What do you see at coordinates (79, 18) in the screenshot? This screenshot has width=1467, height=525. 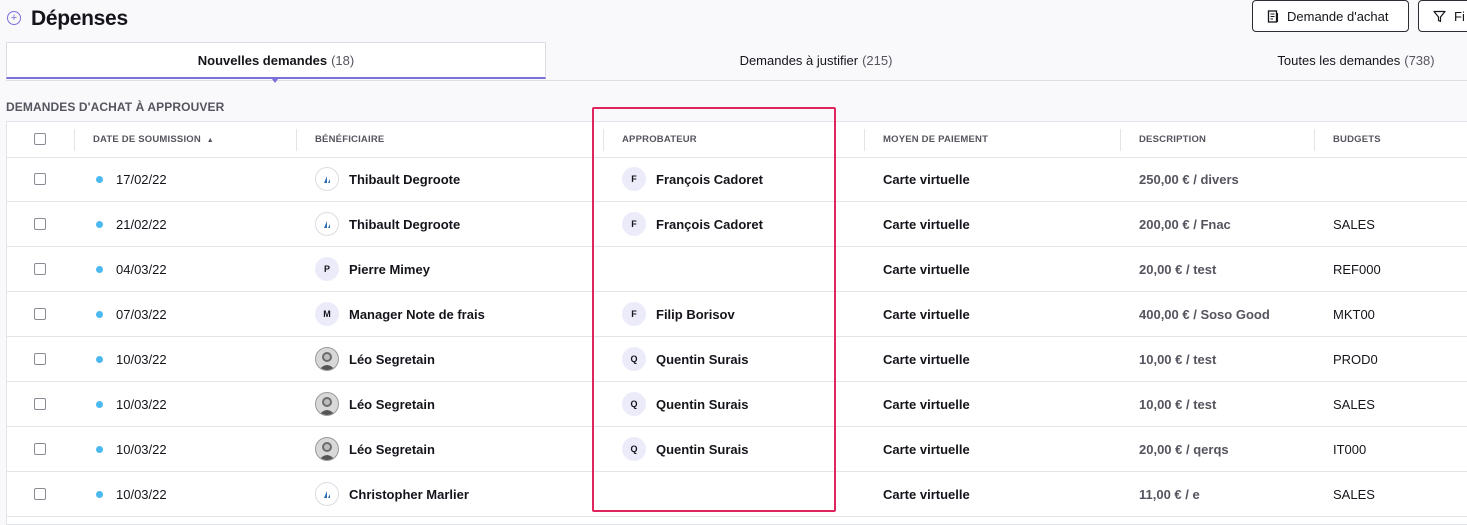 I see `page-title: Dépenses` at bounding box center [79, 18].